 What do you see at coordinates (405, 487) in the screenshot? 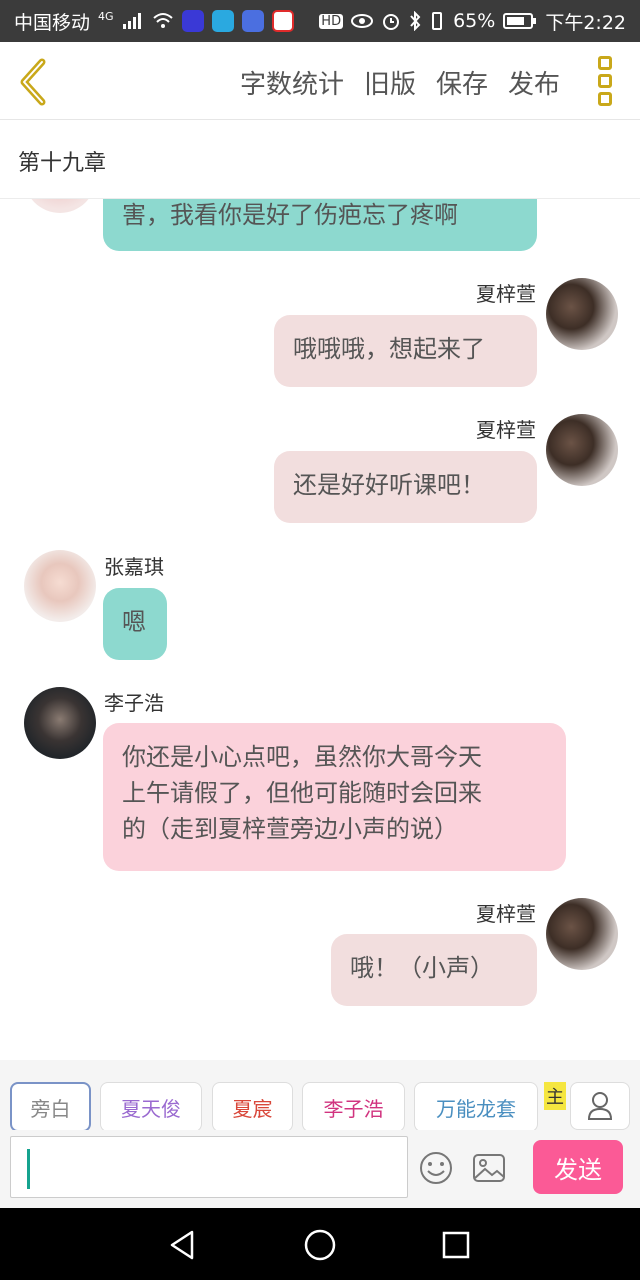
I see `chat-bubble: 还是好好听课吧！` at bounding box center [405, 487].